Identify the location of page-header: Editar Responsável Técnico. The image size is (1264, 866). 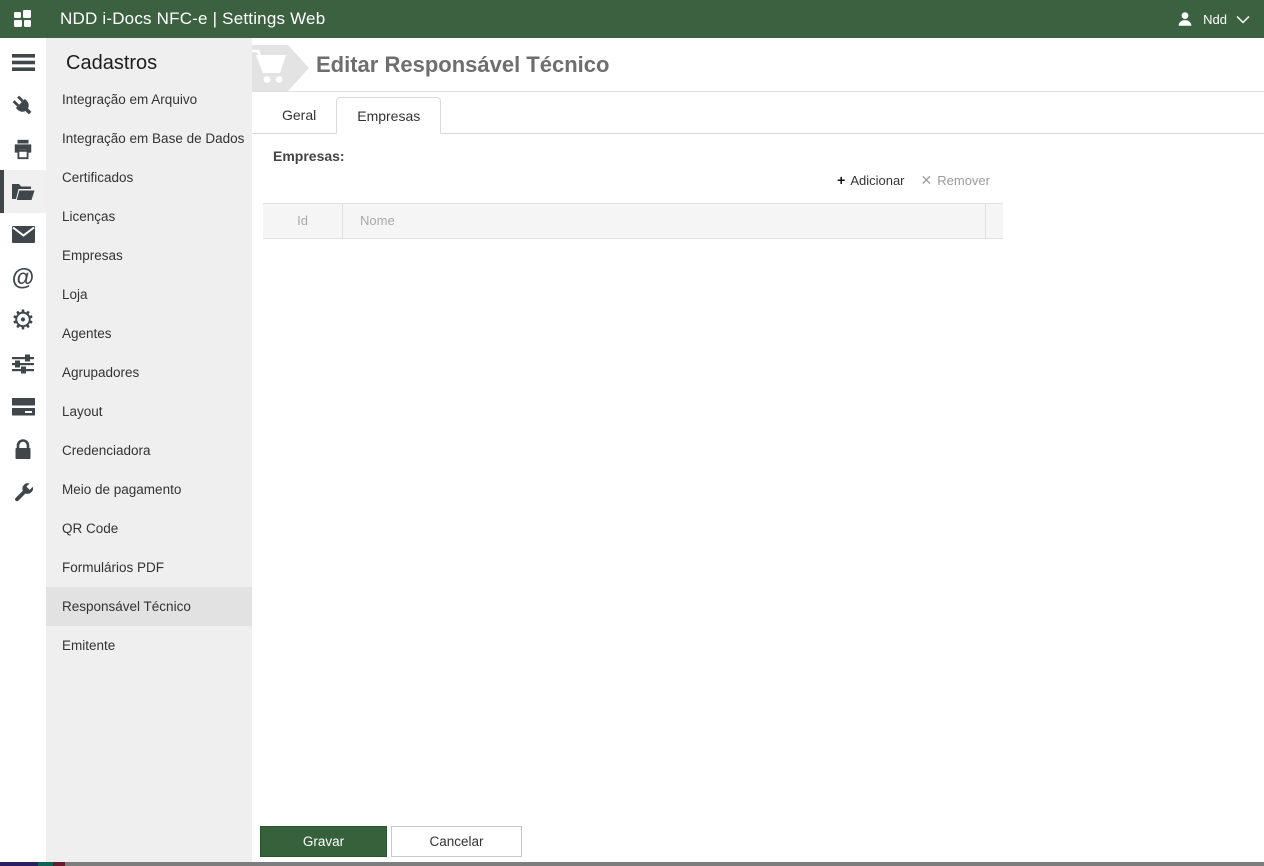
(758, 65).